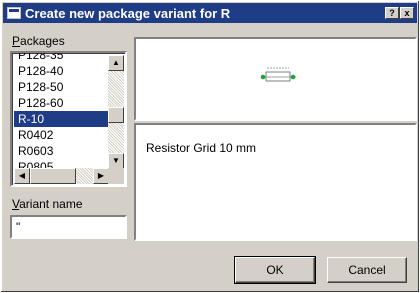 Image resolution: width=420 pixels, height=293 pixels. I want to click on vertical-scrollbar: ▲ ▼, so click(116, 112).